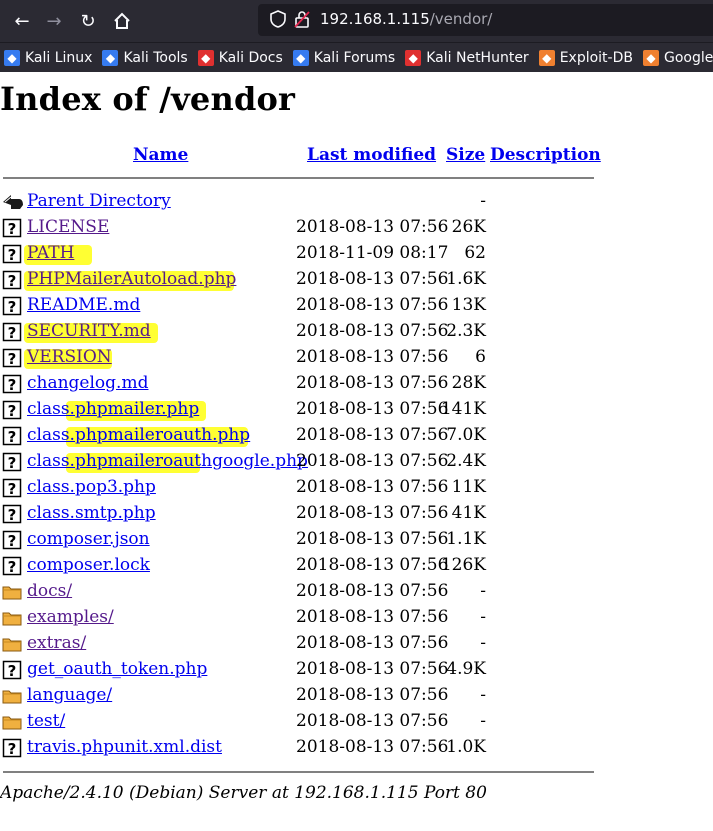 The width and height of the screenshot is (713, 831). What do you see at coordinates (167, 461) in the screenshot?
I see `file-link: class.phpmaileroauthgoogle.php` at bounding box center [167, 461].